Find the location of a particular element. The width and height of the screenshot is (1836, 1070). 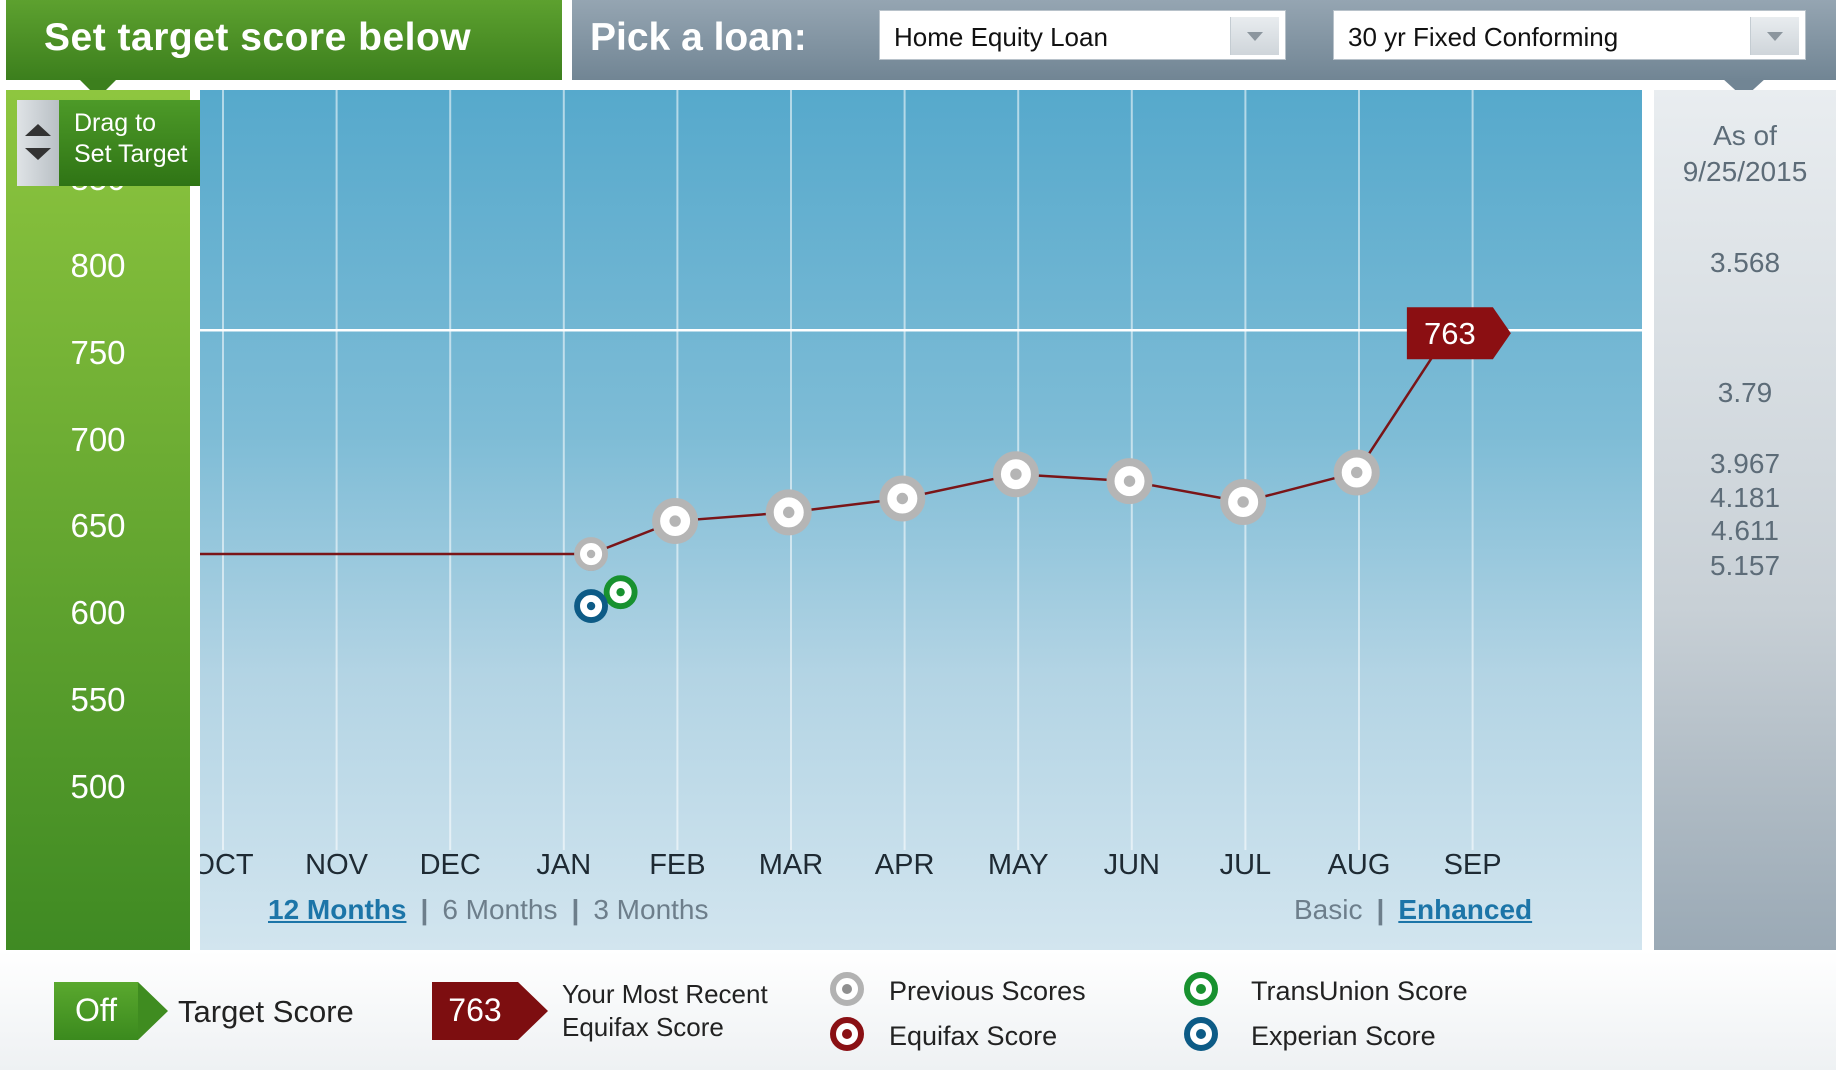

rate-value: 3.568 is located at coordinates (1745, 262).